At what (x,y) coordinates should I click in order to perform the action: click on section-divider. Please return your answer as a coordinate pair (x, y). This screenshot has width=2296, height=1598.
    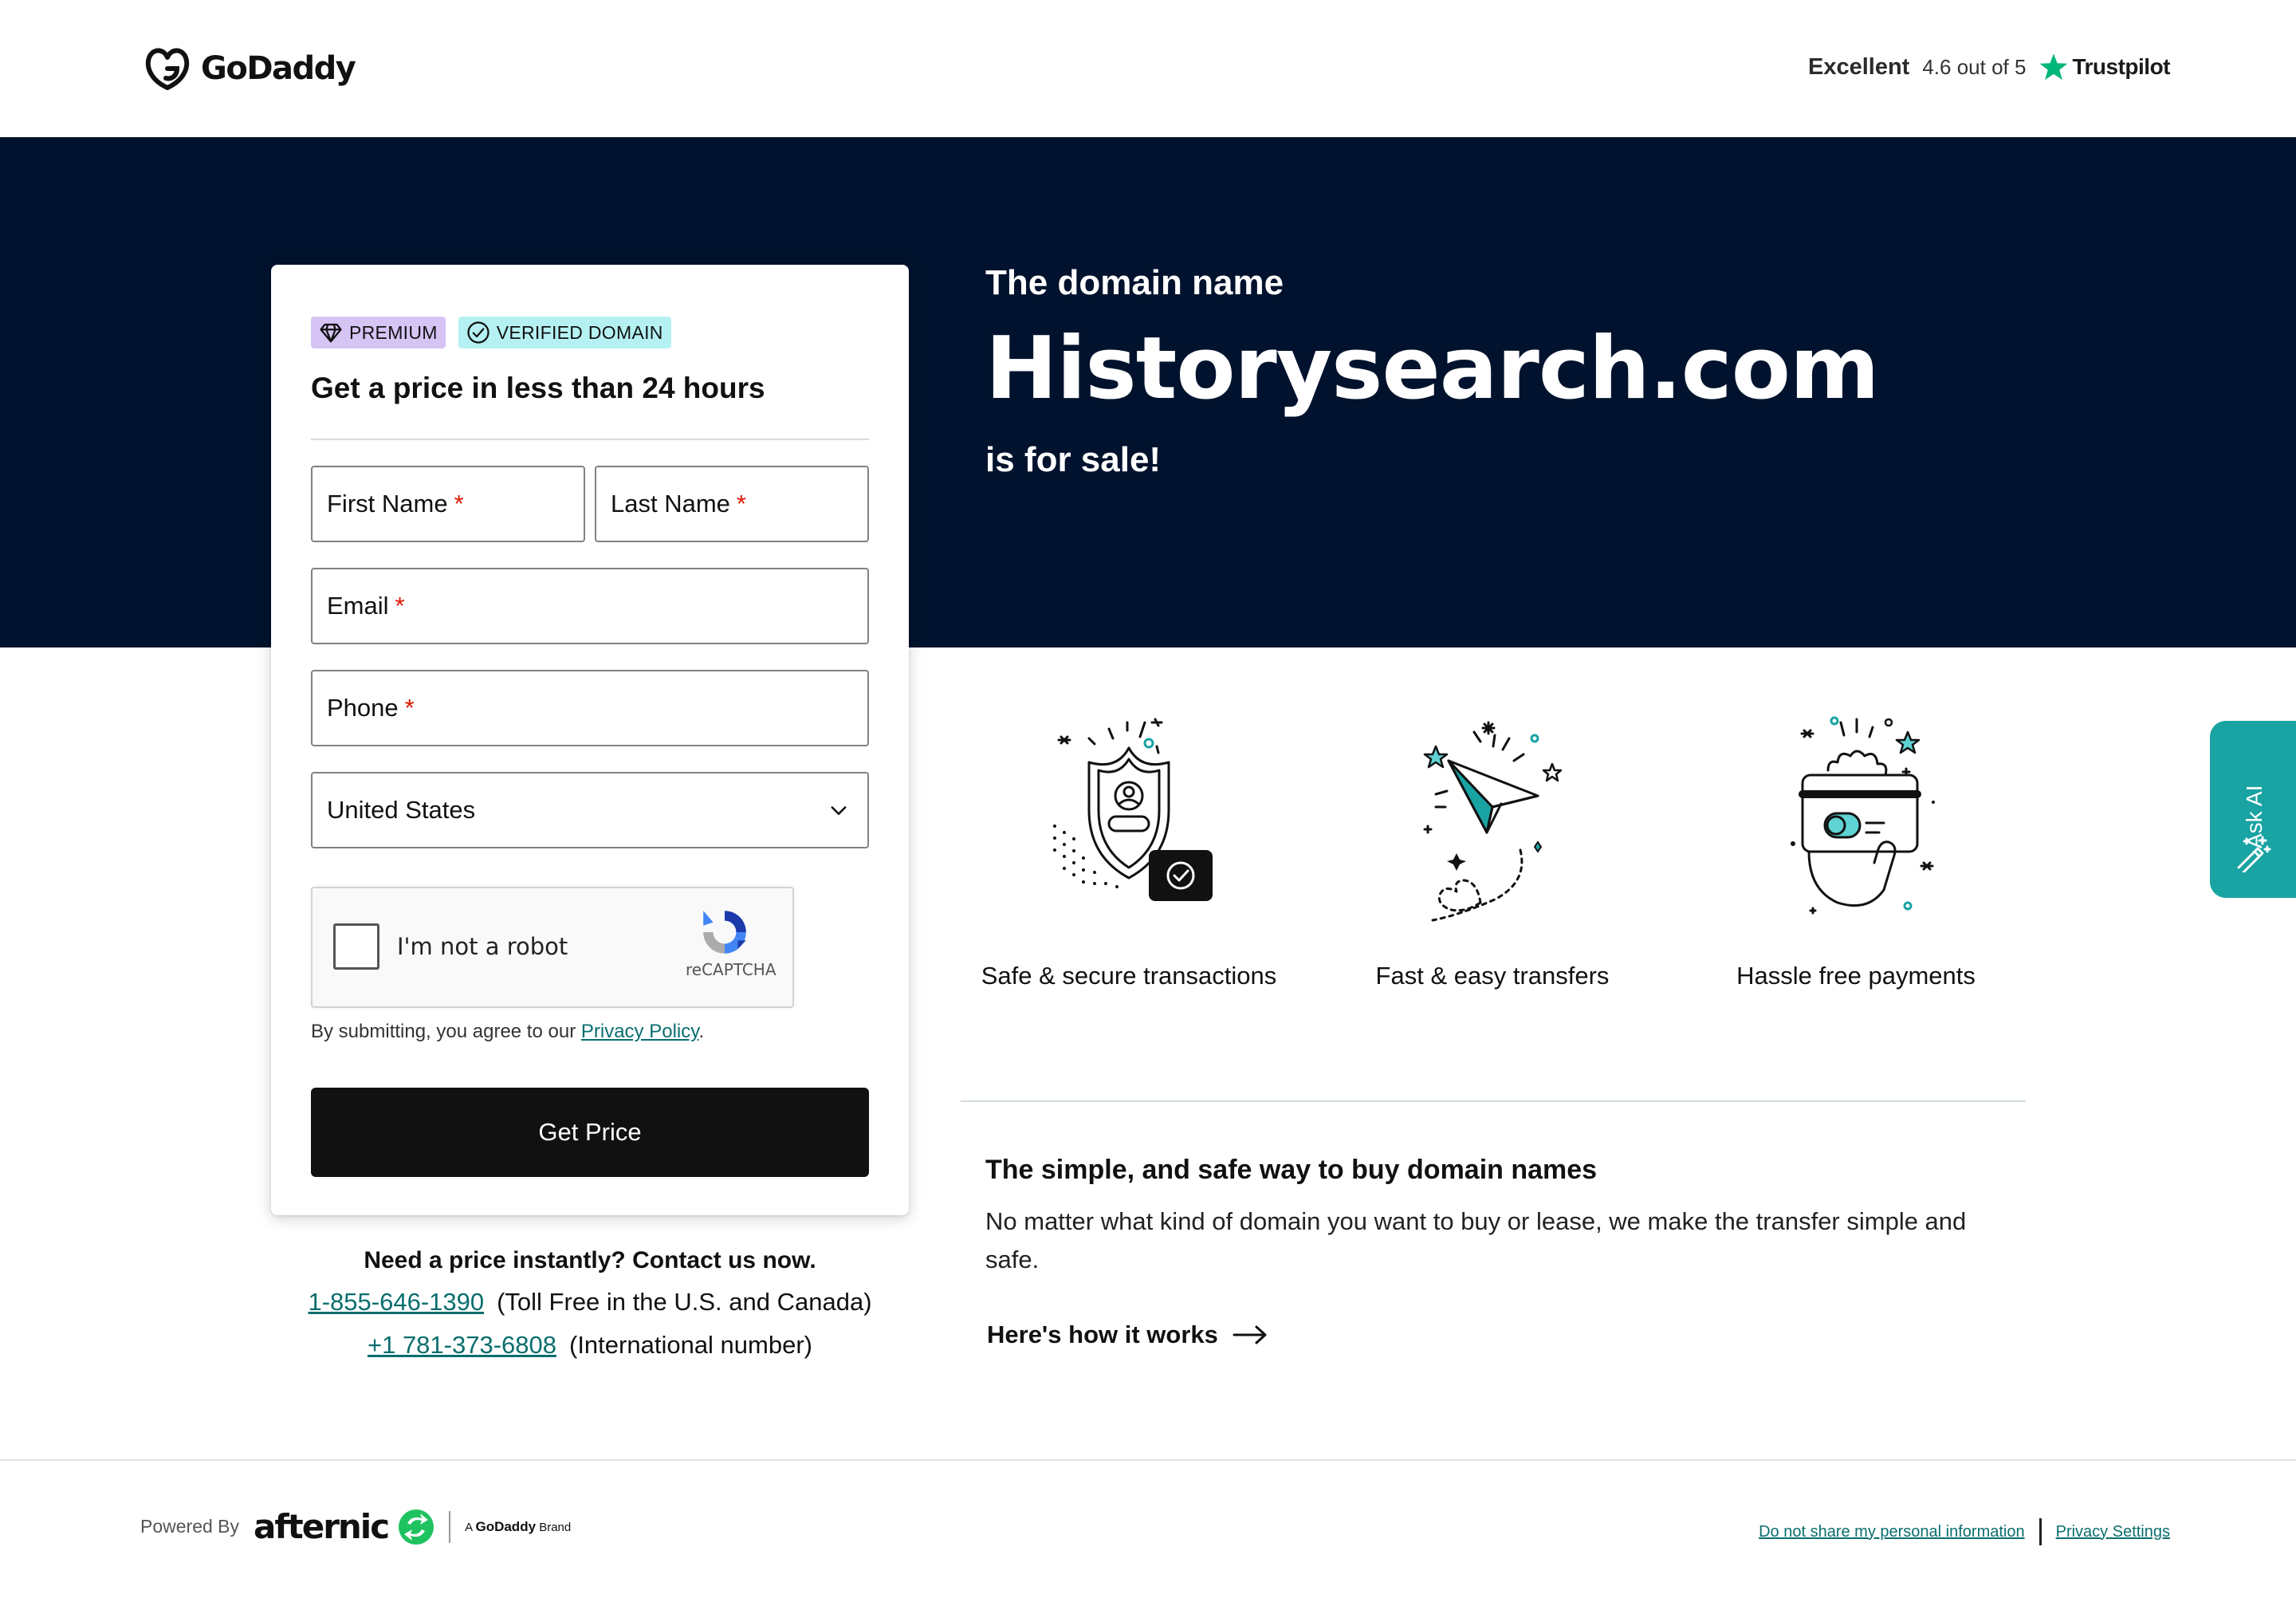
    Looking at the image, I should click on (1493, 1101).